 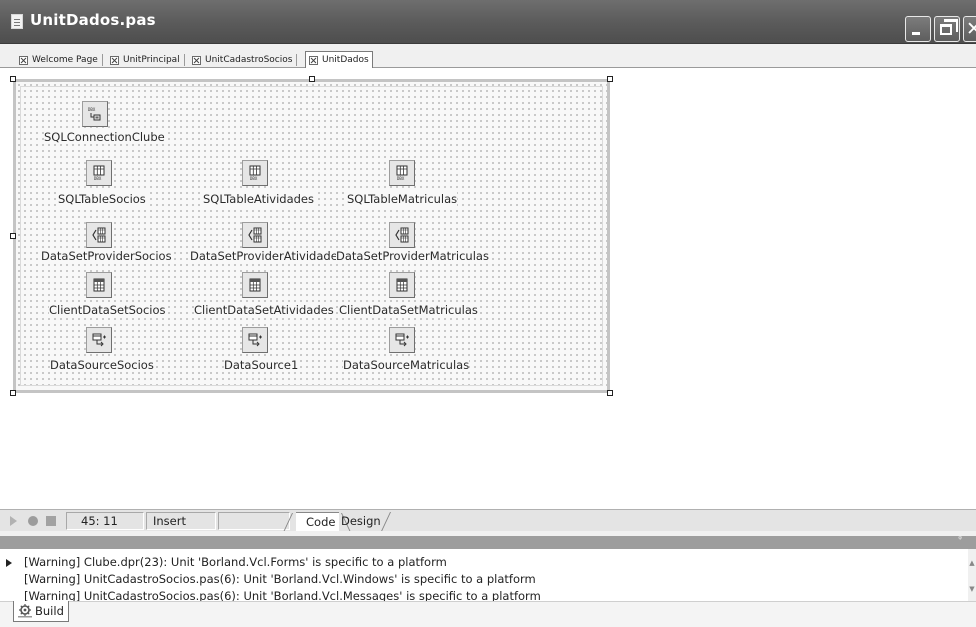 I want to click on messages-scrollbar: ▲ ▼, so click(x=972, y=575).